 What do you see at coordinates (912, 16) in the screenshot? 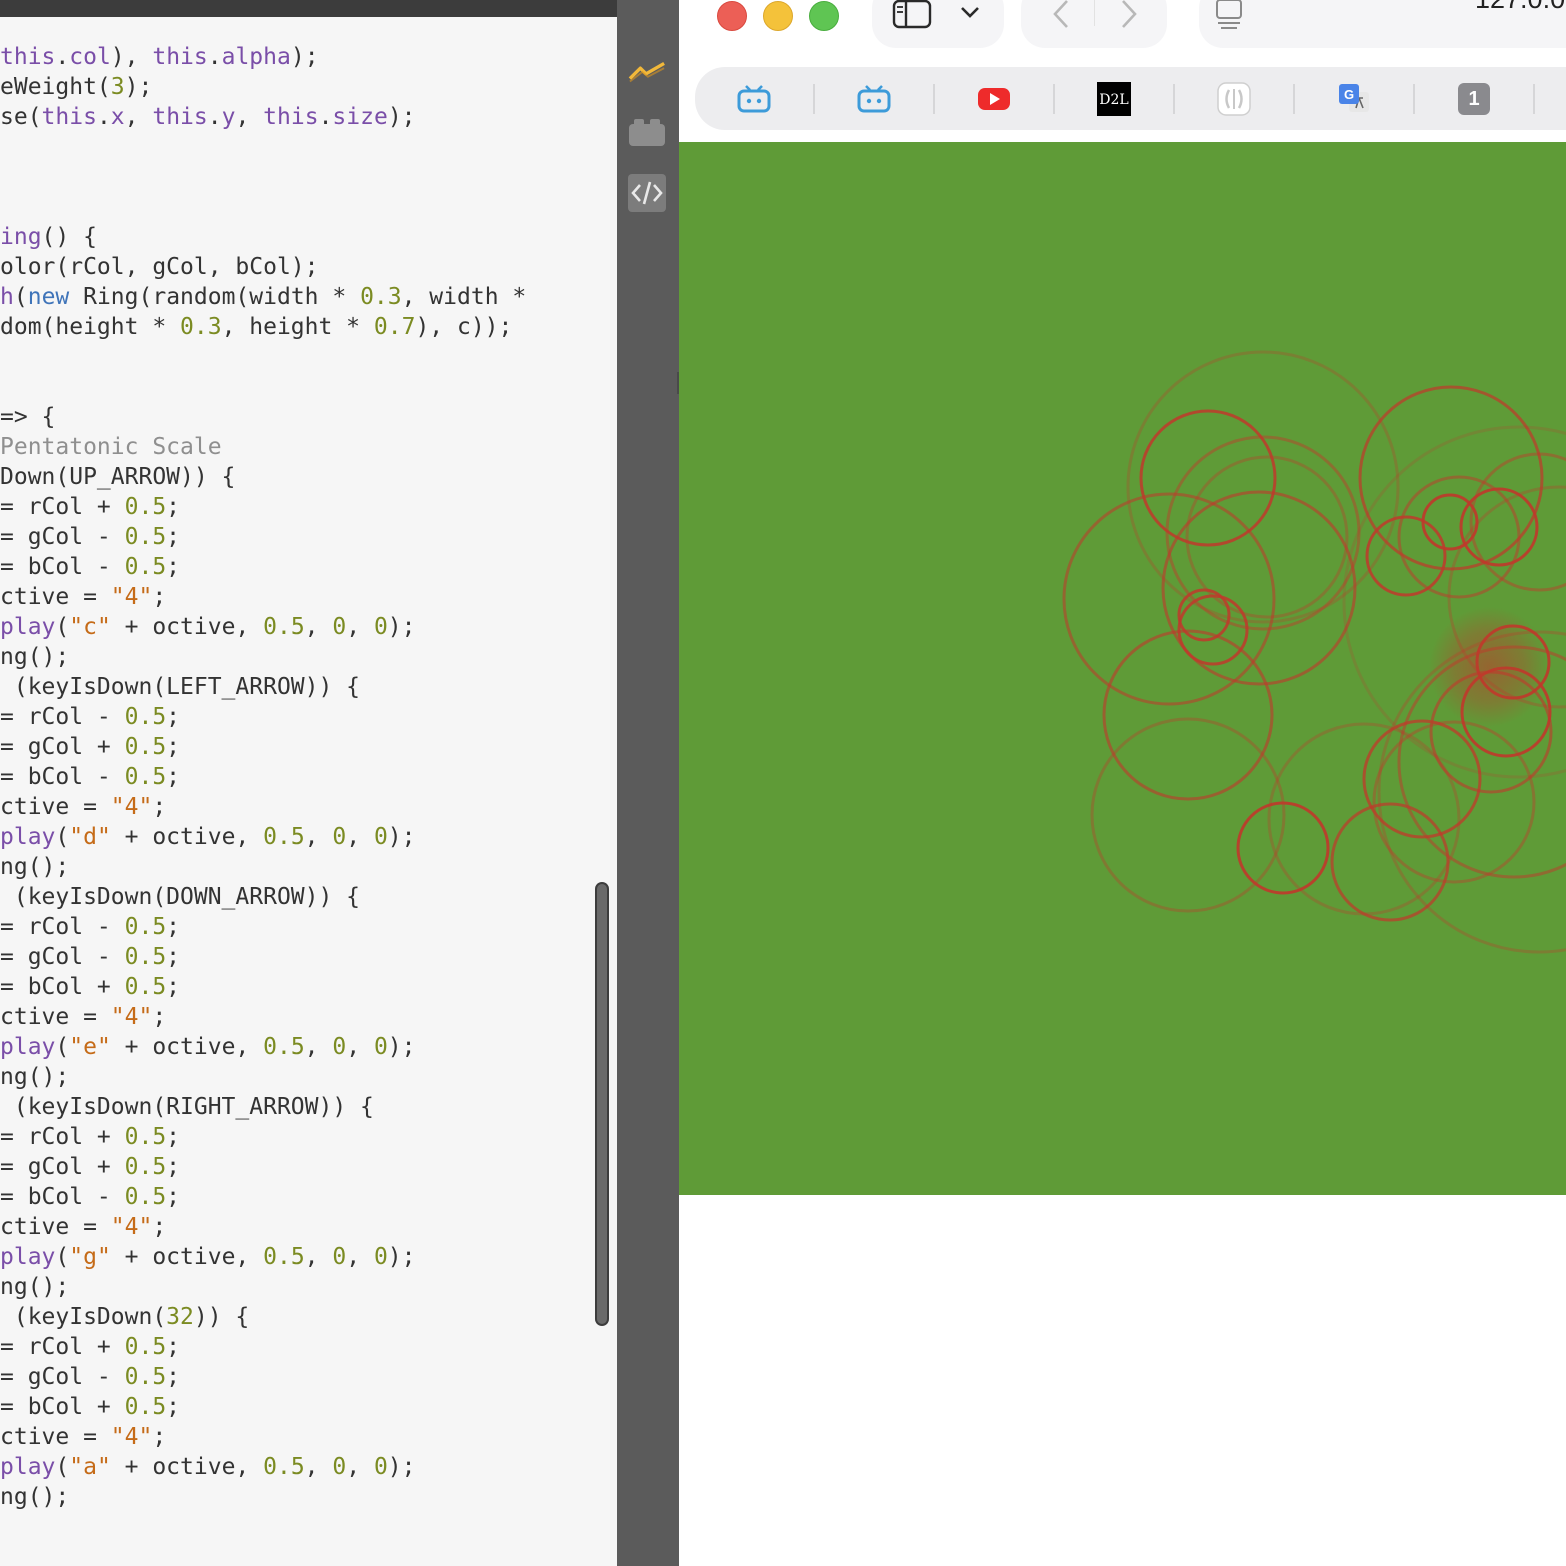
I see `sidebar-toggle-button` at bounding box center [912, 16].